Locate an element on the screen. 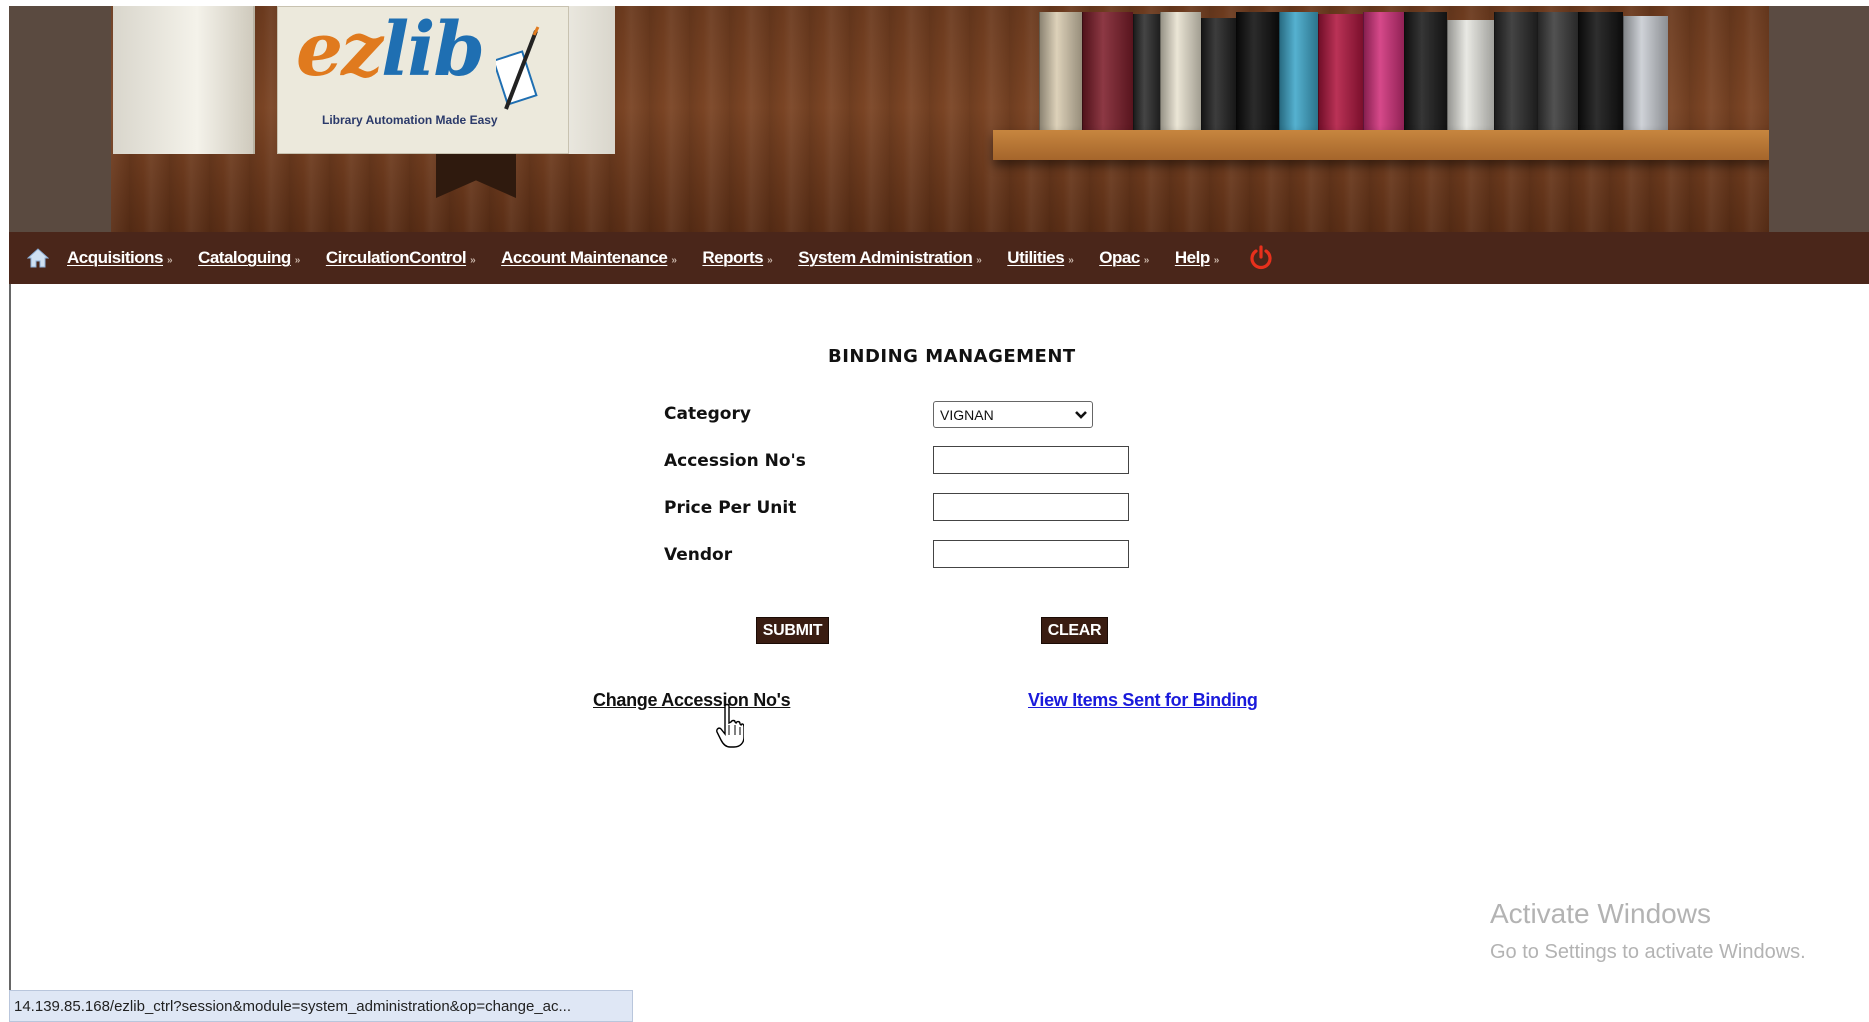  logo-ez: ez is located at coordinates (339, 50).